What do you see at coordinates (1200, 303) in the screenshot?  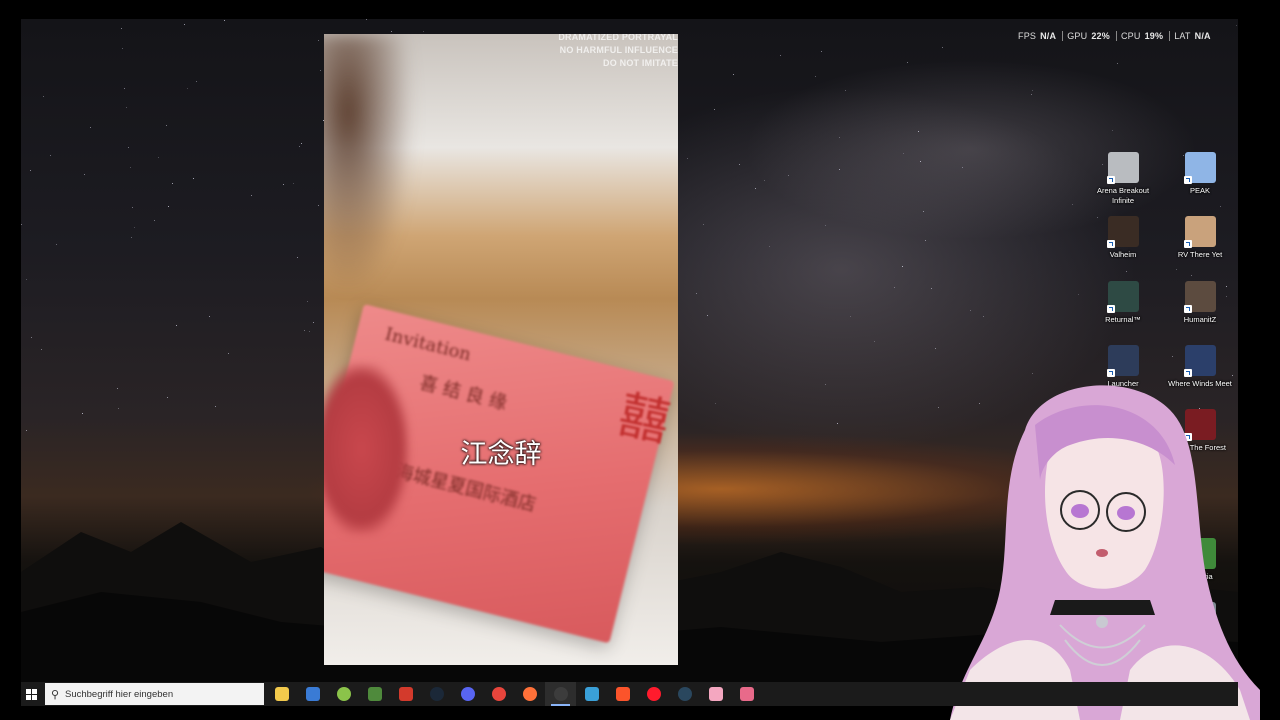 I see `desktop-shortcut: HumanitZ` at bounding box center [1200, 303].